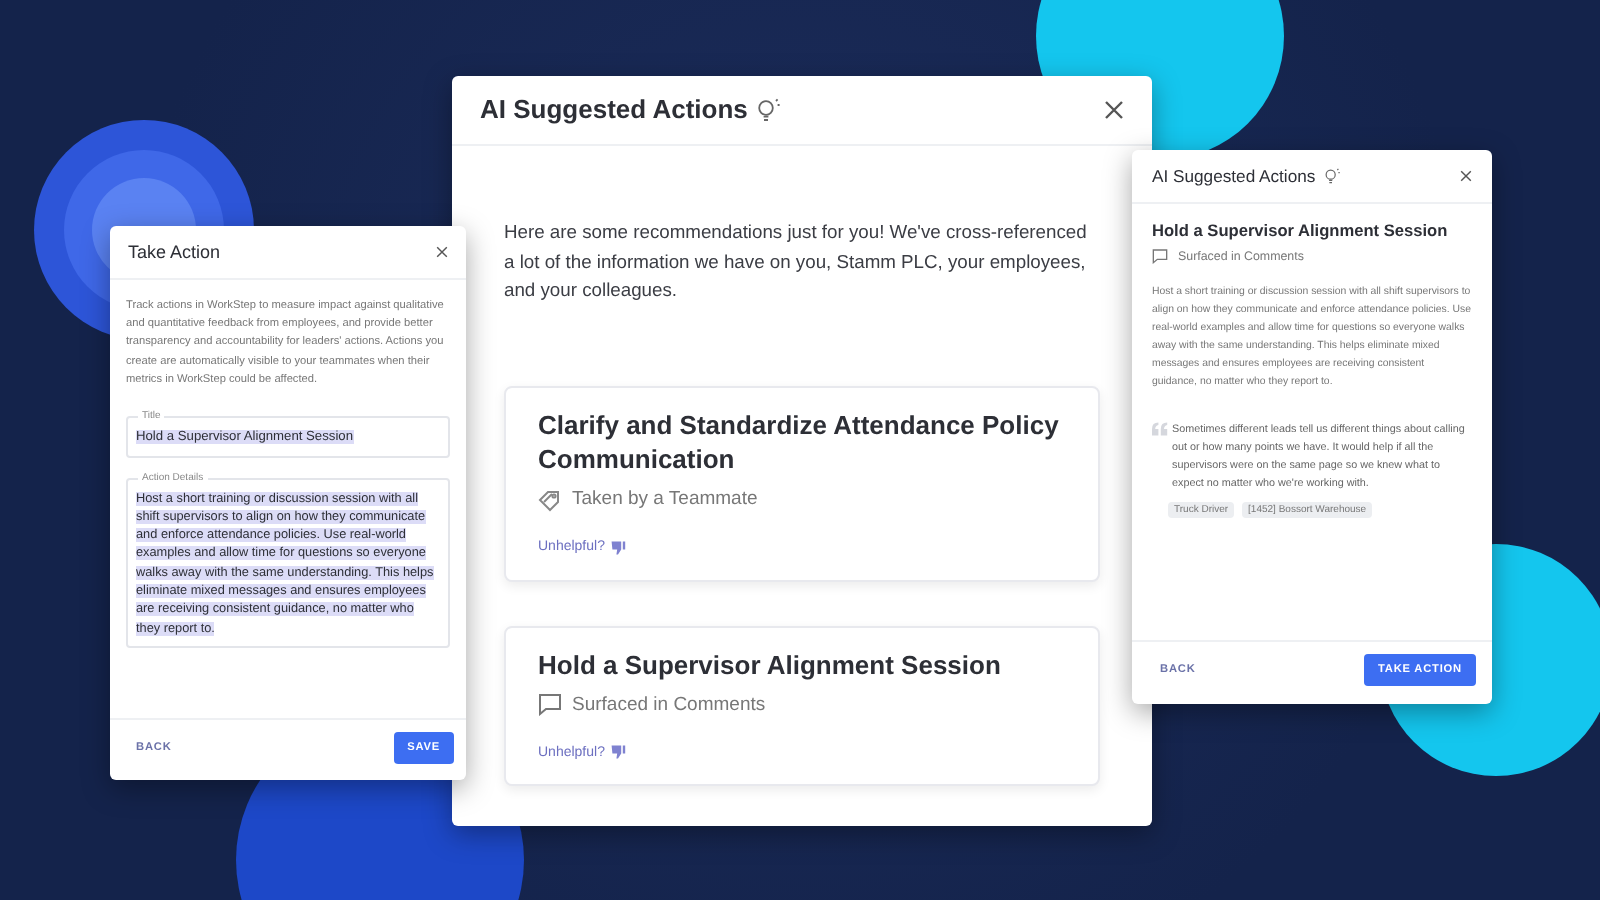 The image size is (1600, 900). I want to click on suggestion-title: Hold a Supervisor Alignment Session, so click(770, 666).